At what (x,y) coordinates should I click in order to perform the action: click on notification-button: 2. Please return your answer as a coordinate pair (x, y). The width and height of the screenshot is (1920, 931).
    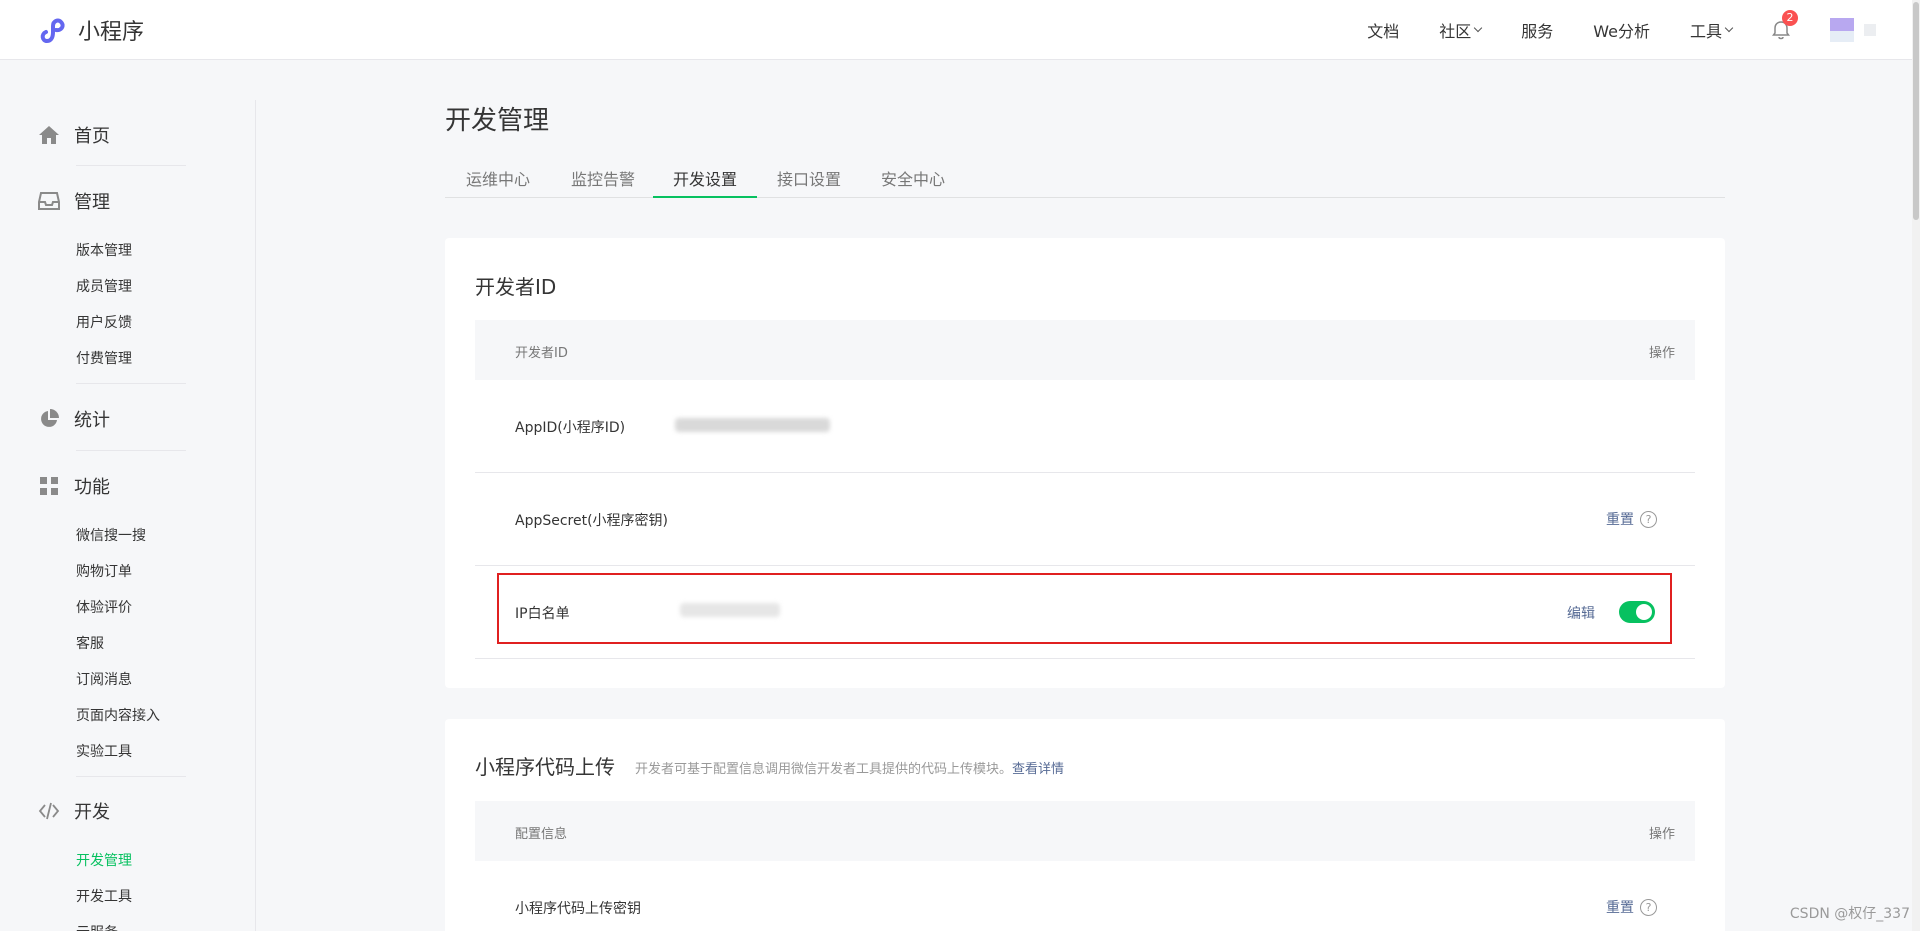
    Looking at the image, I should click on (1785, 27).